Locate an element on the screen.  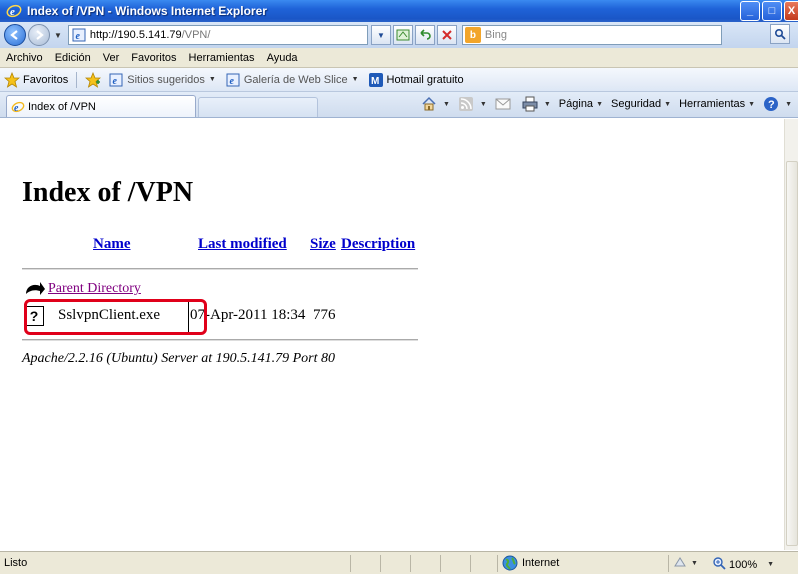
compatibility-icon is located at coordinates (403, 35).